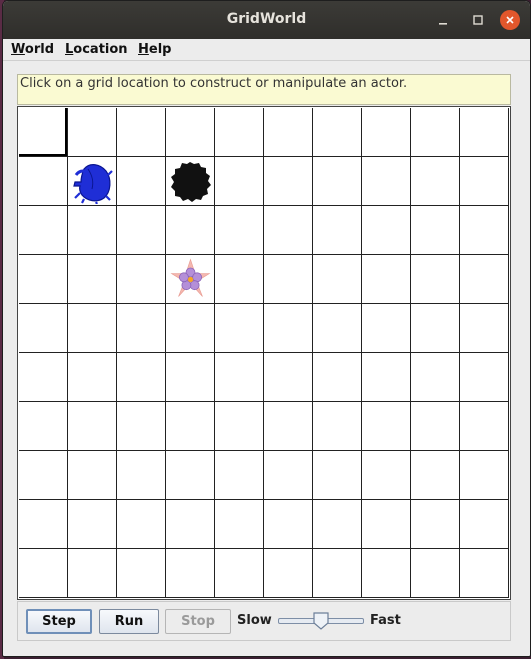  Describe the element at coordinates (43, 181) in the screenshot. I see `grid-cell-r1-c0` at that location.